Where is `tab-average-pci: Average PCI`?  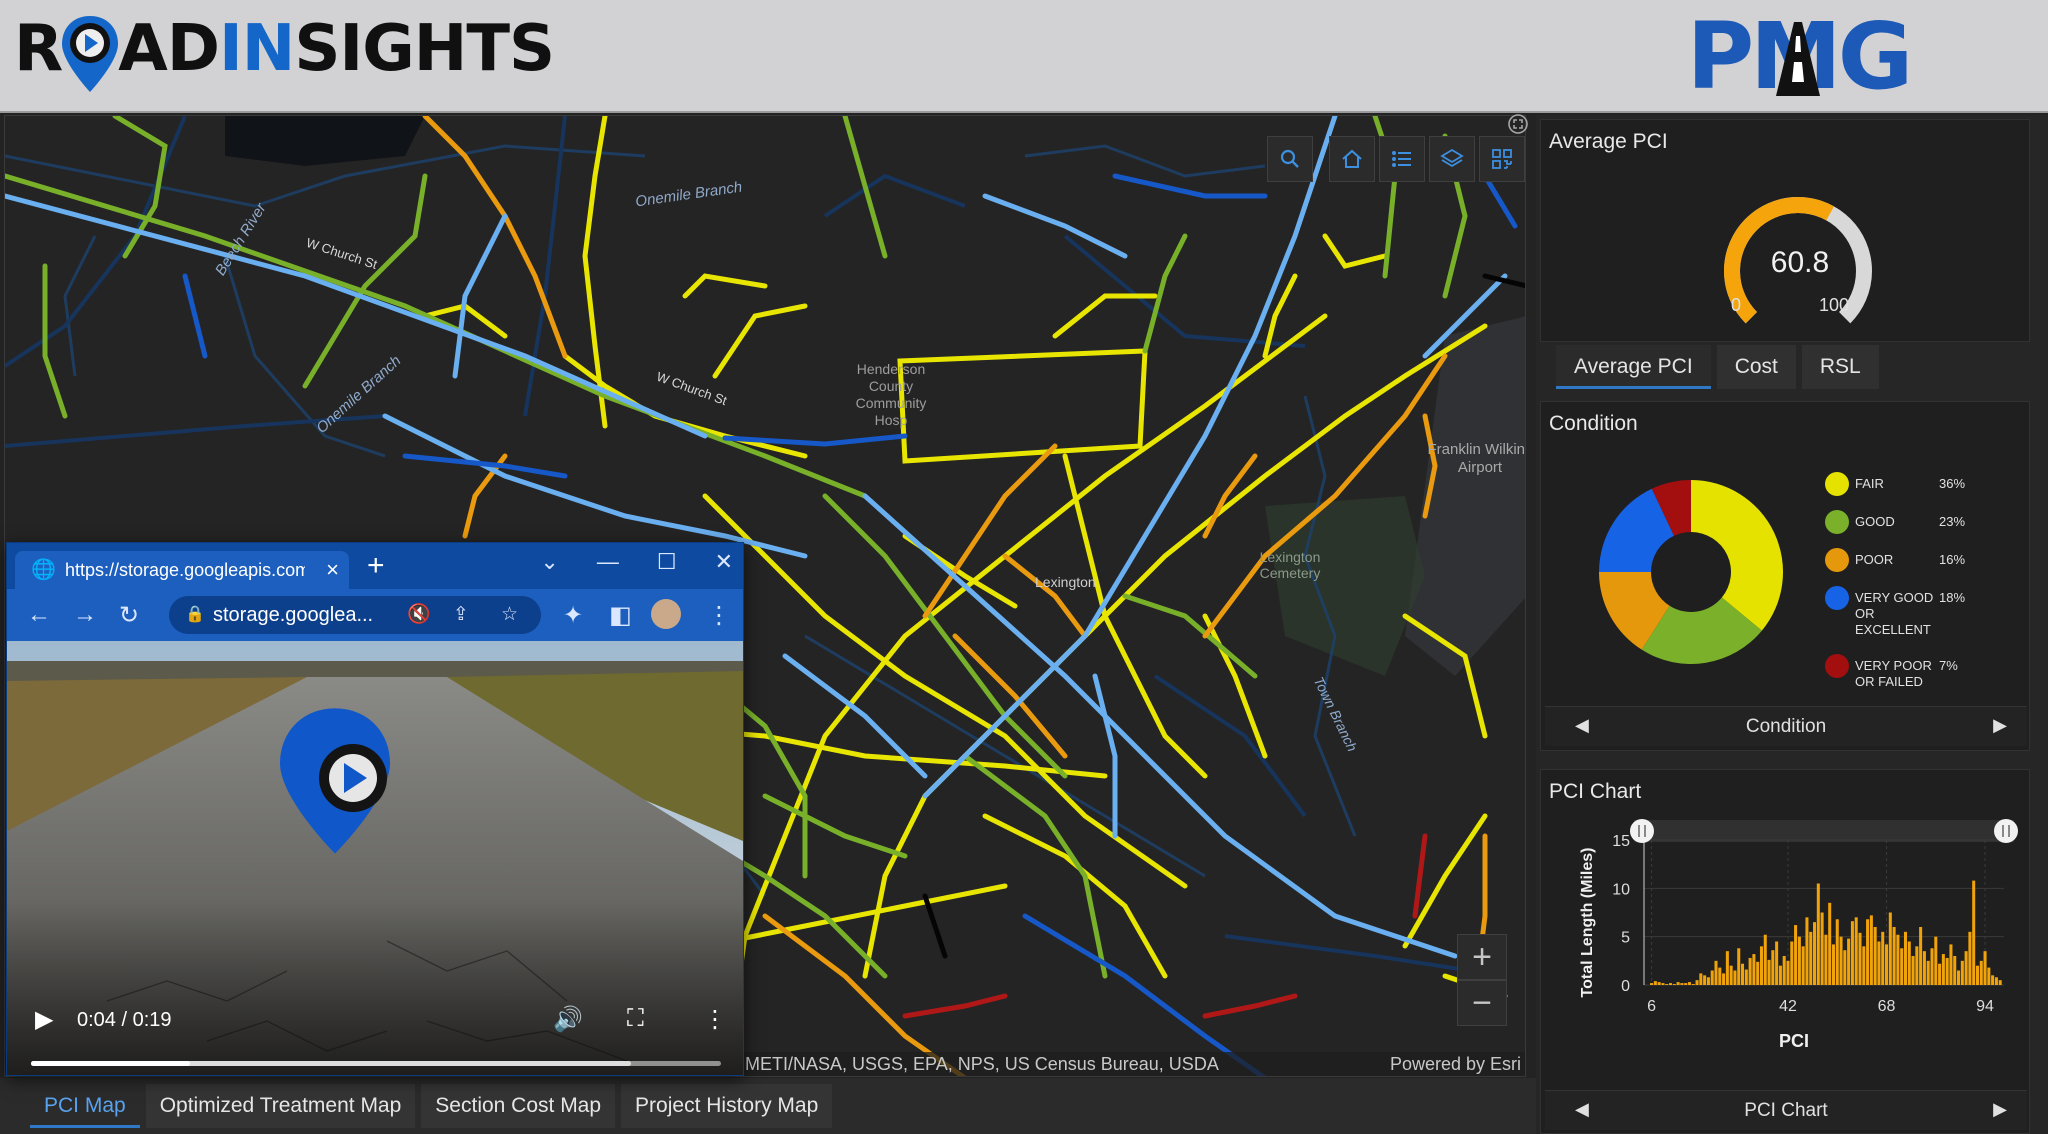
tab-average-pci: Average PCI is located at coordinates (1633, 367).